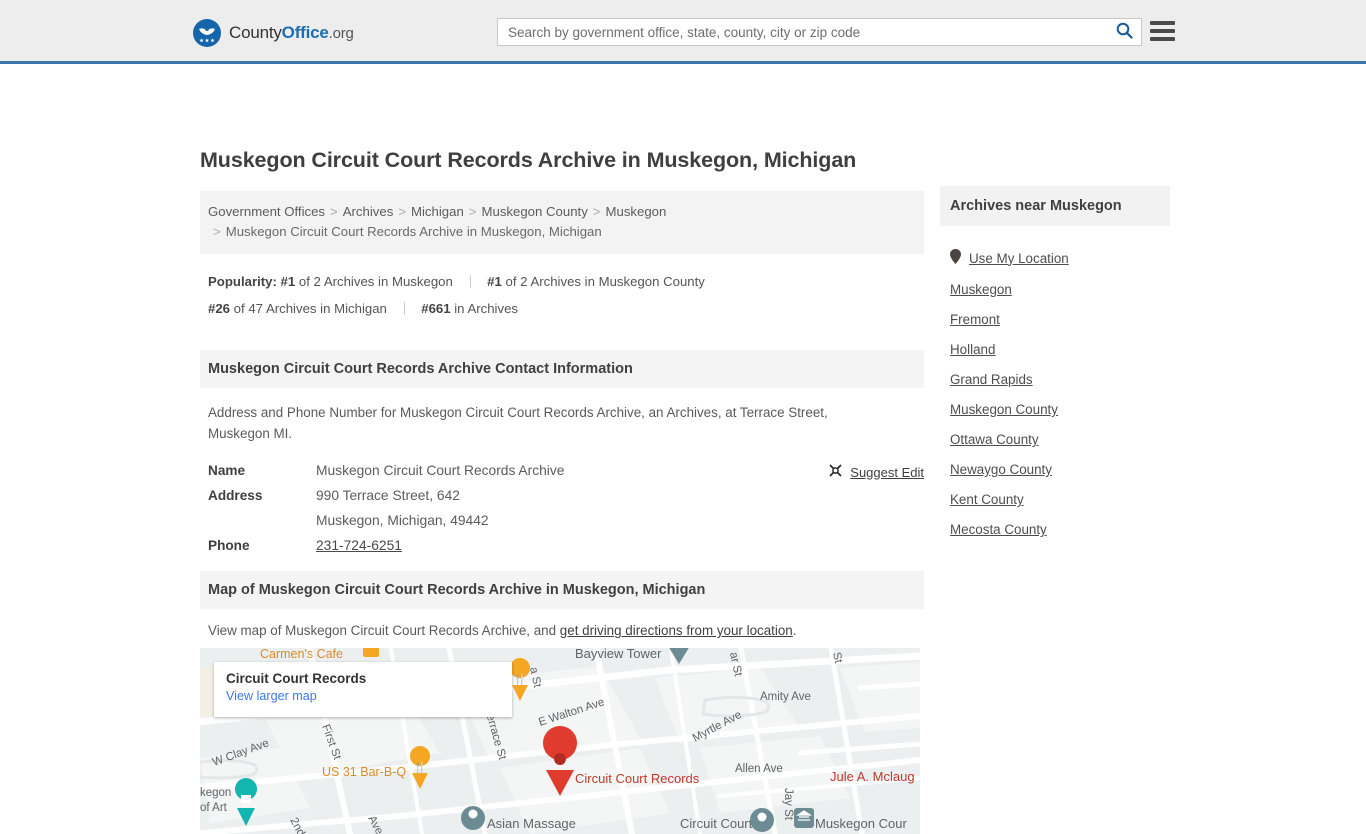 The image size is (1366, 834). Describe the element at coordinates (1055, 529) in the screenshot. I see `sidebar-item-mecosta-county: Mecosta County` at that location.